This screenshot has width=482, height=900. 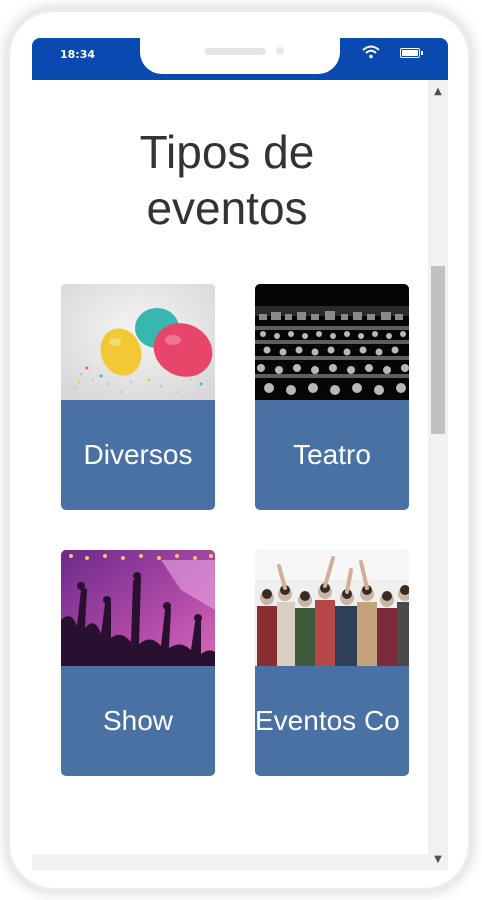 What do you see at coordinates (138, 608) in the screenshot?
I see `concert-crowd-image` at bounding box center [138, 608].